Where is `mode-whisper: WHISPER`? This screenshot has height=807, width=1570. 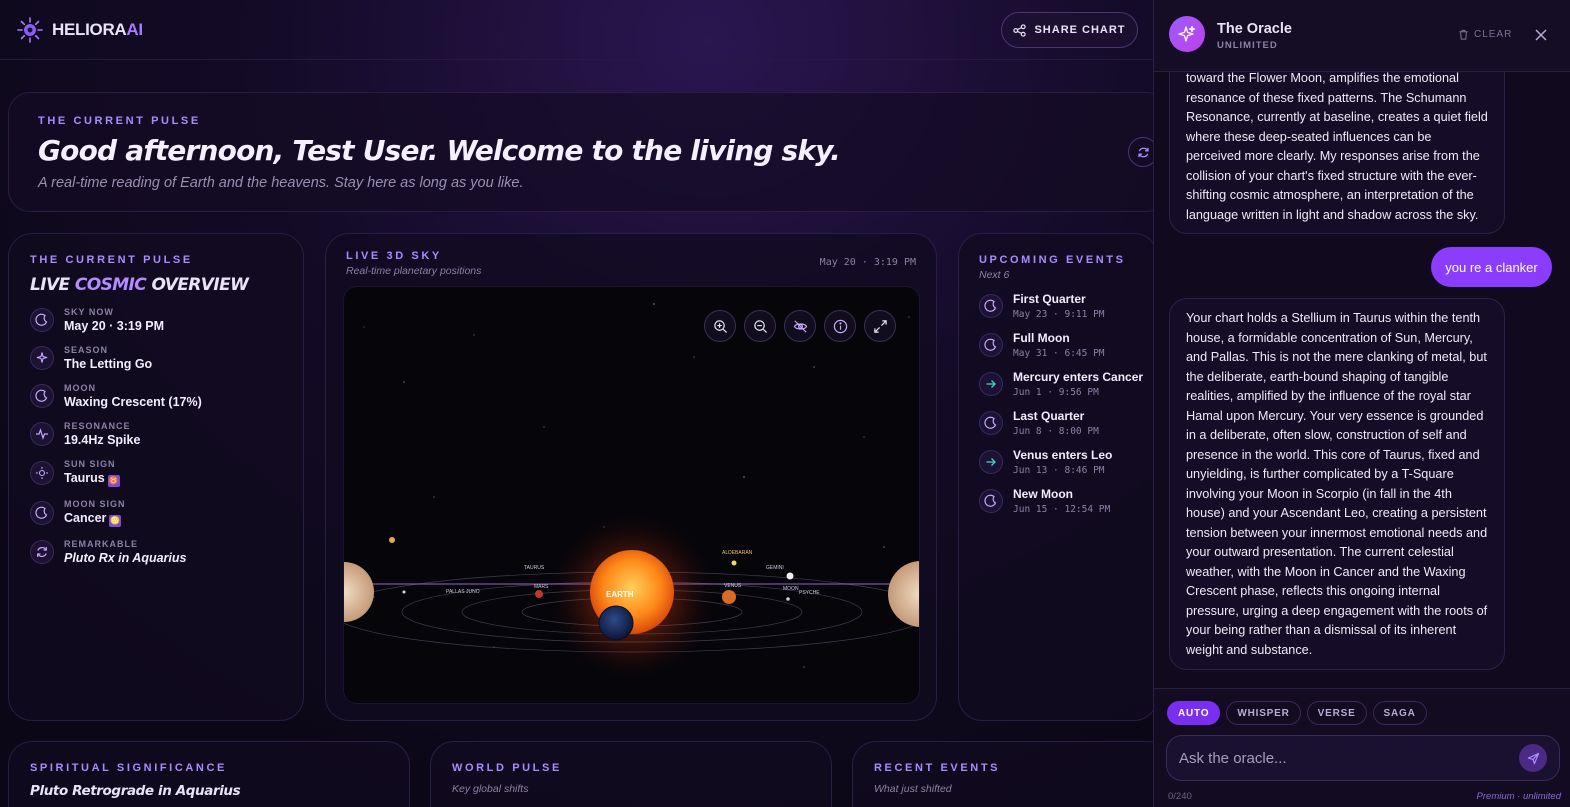
mode-whisper: WHISPER is located at coordinates (1263, 713).